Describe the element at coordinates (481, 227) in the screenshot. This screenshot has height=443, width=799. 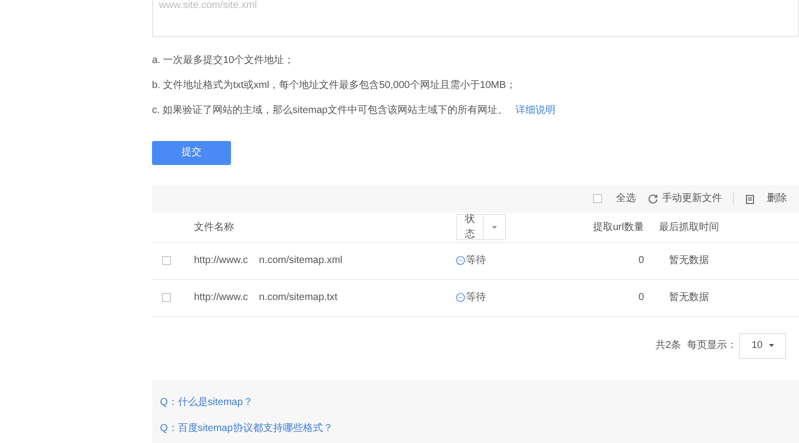
I see `status-filter: 状态` at that location.